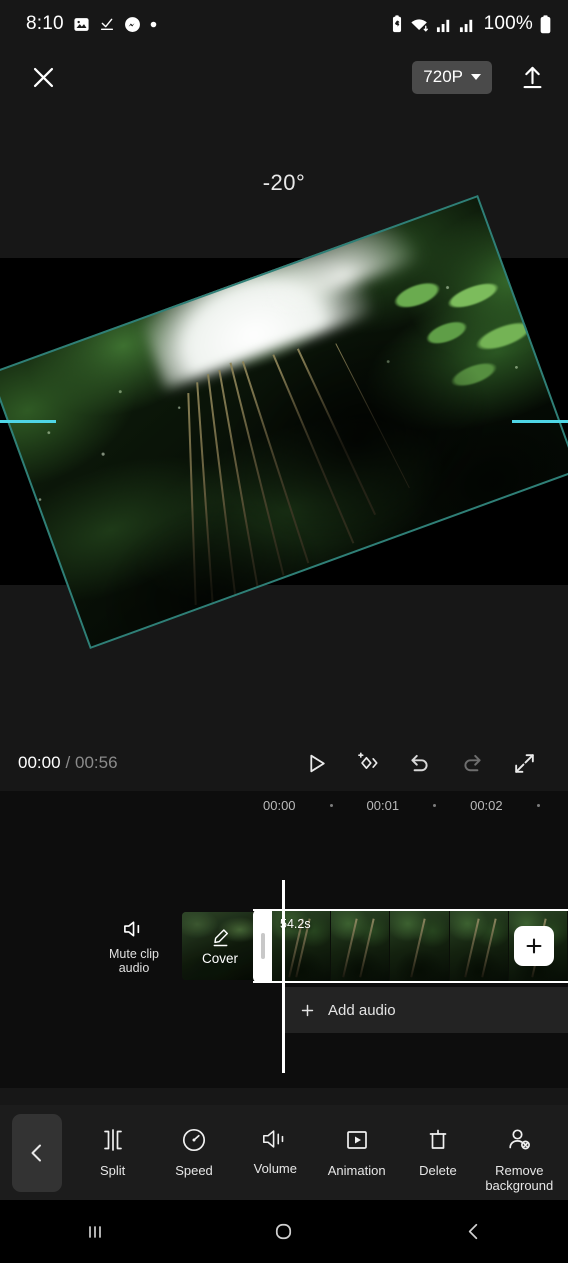 This screenshot has width=568, height=1263. Describe the element at coordinates (284, 77) in the screenshot. I see `app-bar: 720P` at that location.